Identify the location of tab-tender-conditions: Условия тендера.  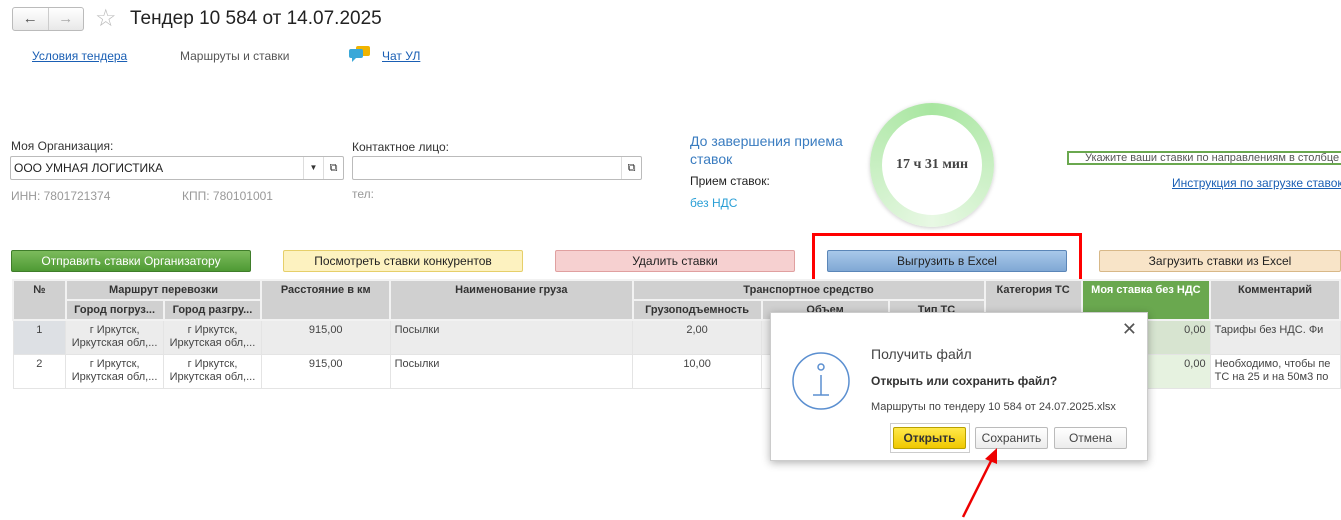
(79, 56).